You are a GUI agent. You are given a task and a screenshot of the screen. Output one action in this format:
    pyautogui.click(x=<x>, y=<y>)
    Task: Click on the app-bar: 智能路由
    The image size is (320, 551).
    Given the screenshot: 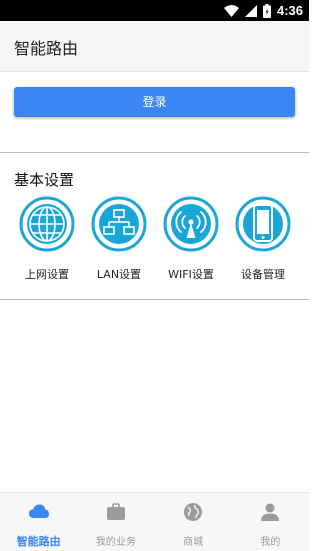 What is the action you would take?
    pyautogui.click(x=154, y=46)
    